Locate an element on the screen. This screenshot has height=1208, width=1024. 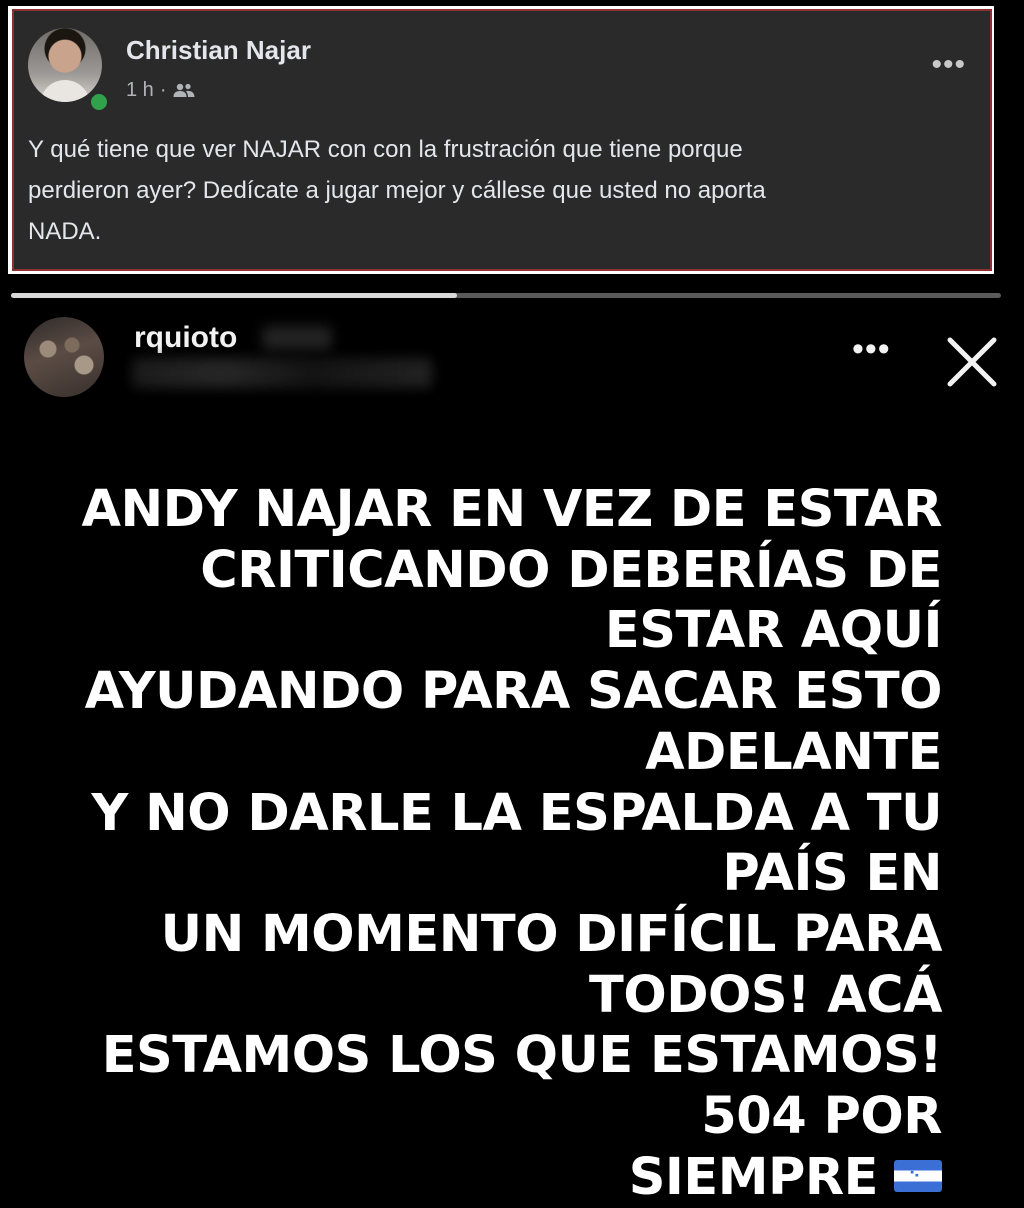
story-line: SIEMPRE is located at coordinates (753, 1177).